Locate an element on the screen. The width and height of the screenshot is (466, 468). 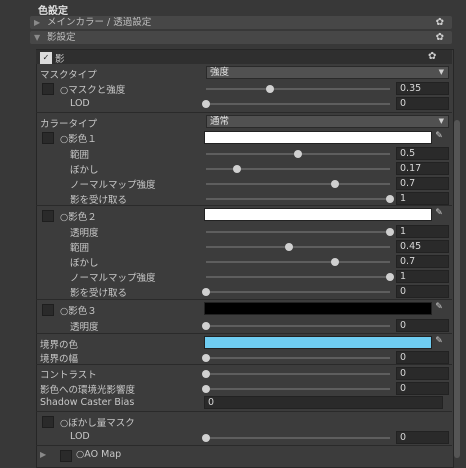
contrast-field: 0 is located at coordinates (422, 373).